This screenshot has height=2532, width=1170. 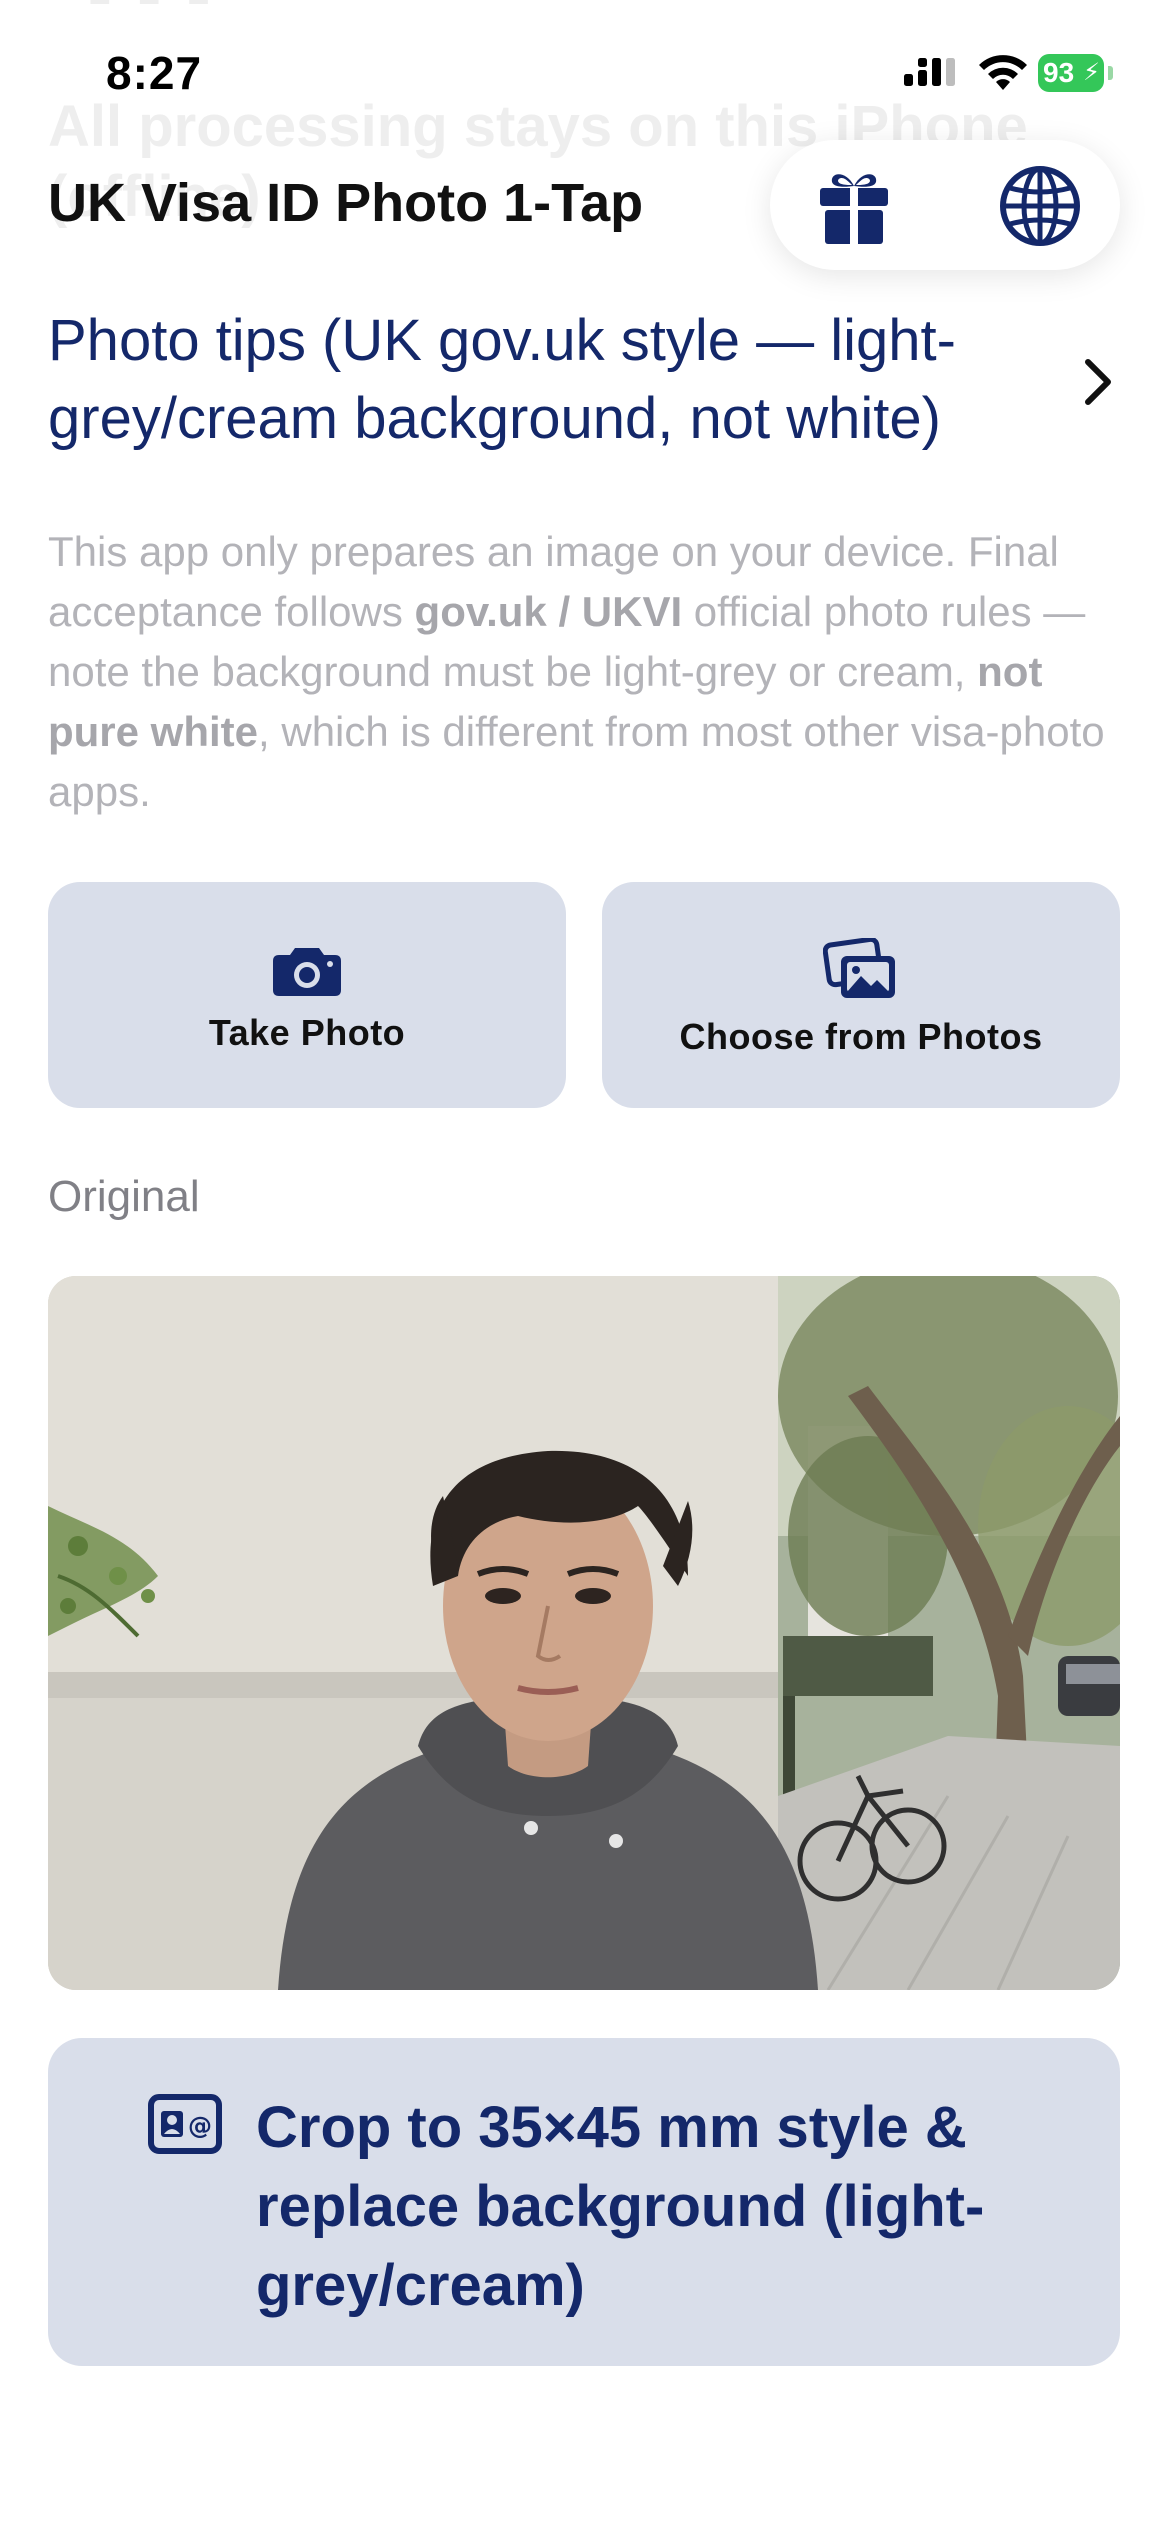 What do you see at coordinates (307, 1032) in the screenshot?
I see `take-photo-label: Take Photo` at bounding box center [307, 1032].